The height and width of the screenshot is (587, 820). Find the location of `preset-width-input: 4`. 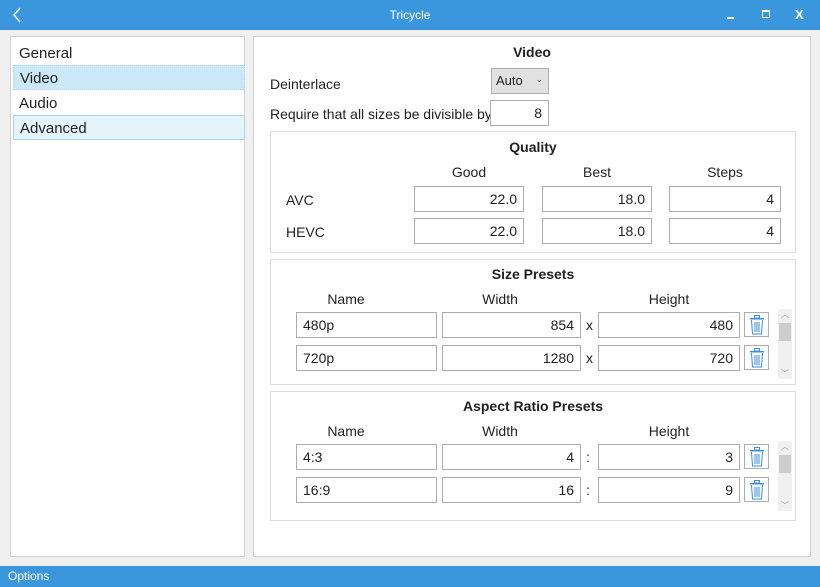

preset-width-input: 4 is located at coordinates (511, 457).